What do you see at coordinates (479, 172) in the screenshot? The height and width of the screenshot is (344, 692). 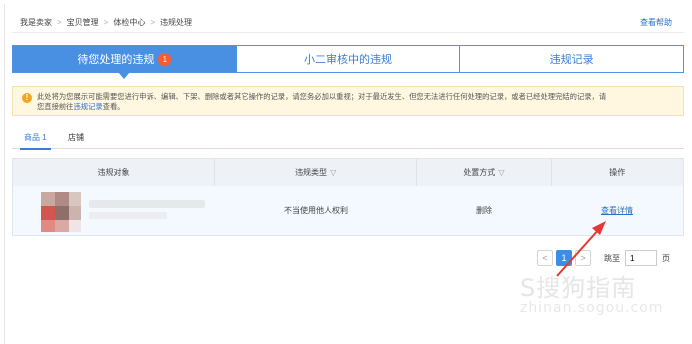 I see `header-label: 处置方式` at bounding box center [479, 172].